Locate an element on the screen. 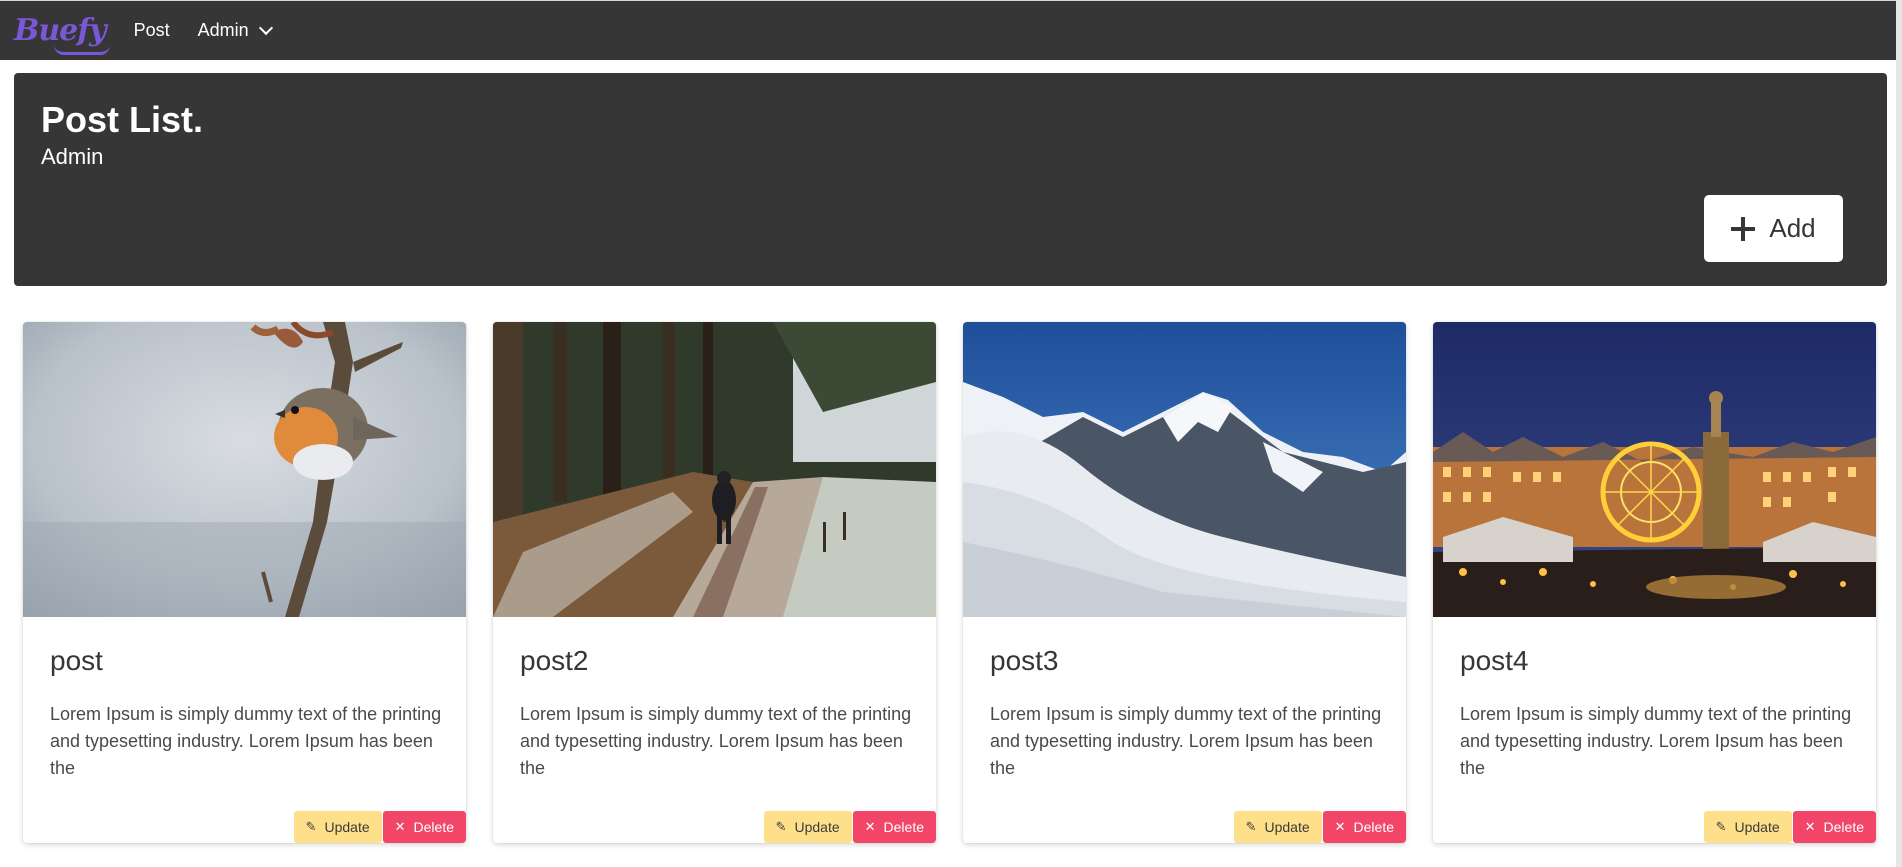  post-image-robin is located at coordinates (244, 469).